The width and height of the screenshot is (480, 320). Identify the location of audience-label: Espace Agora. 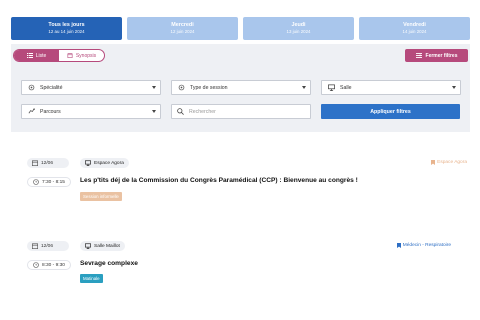
(449, 162).